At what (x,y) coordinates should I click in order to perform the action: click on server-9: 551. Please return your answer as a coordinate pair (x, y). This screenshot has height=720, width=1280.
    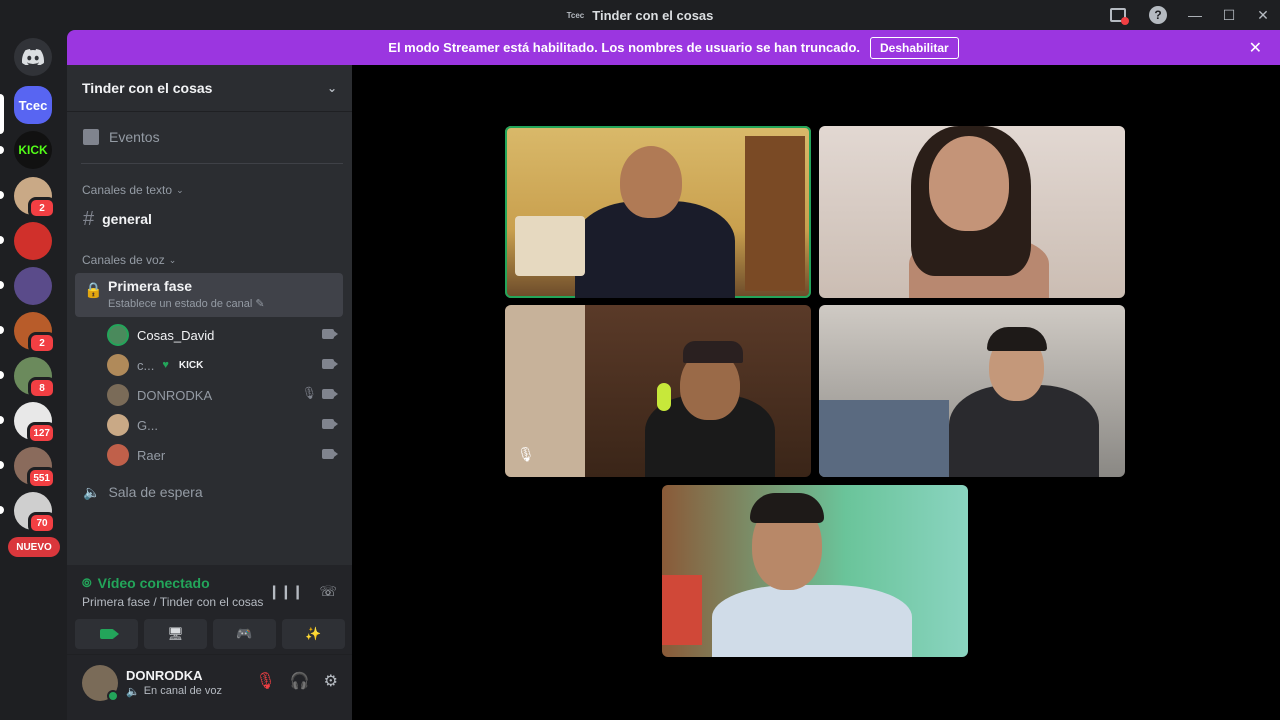
    Looking at the image, I should click on (35, 468).